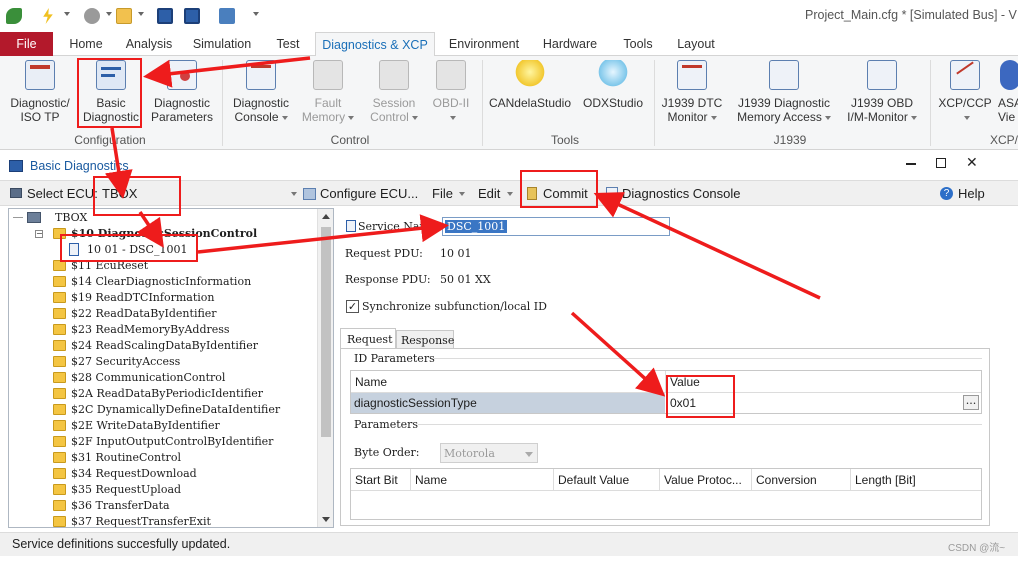  Describe the element at coordinates (618, 354) in the screenshot. I see `arrow-to-value` at that location.